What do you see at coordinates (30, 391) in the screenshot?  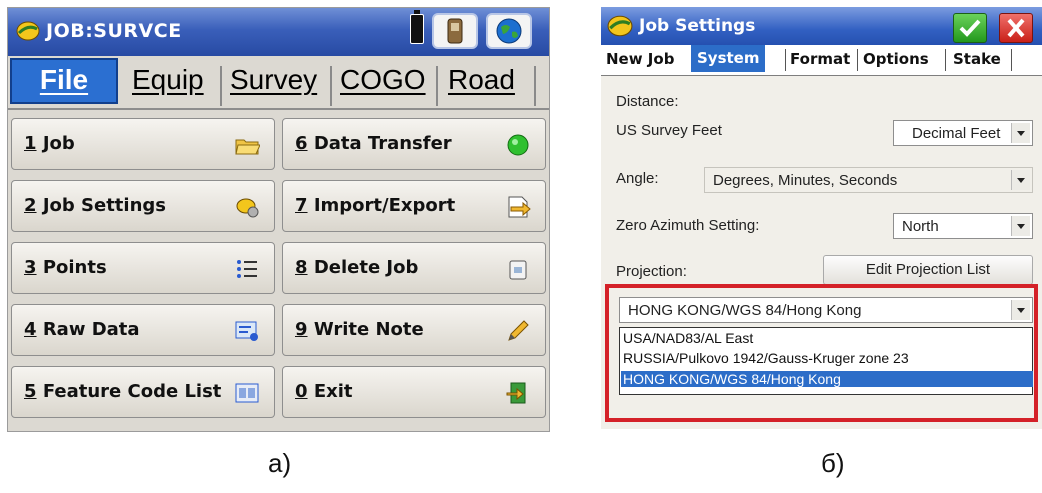 I see `feature-code-hotkey: 5` at bounding box center [30, 391].